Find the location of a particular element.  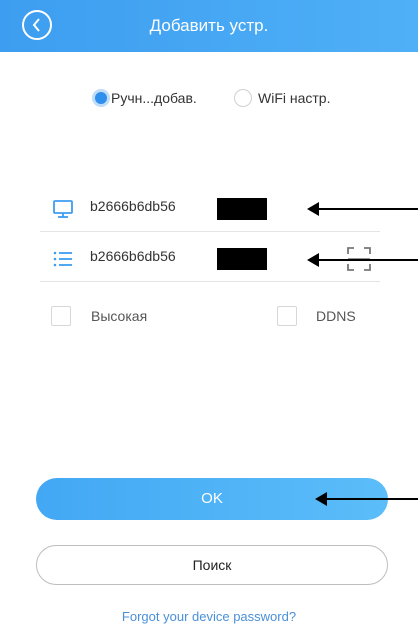

list-icon is located at coordinates (62, 259).